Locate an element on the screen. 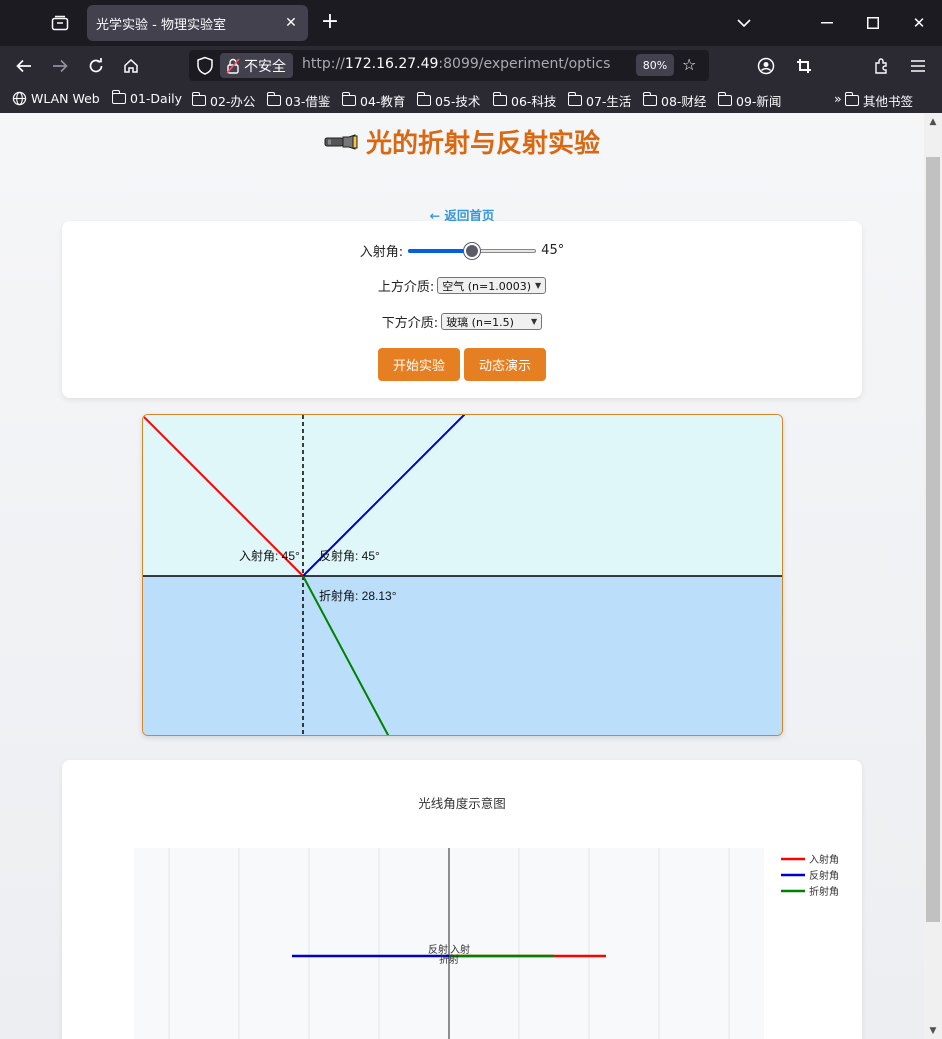 This screenshot has height=1039, width=942. back-arrow-icon is located at coordinates (24, 66).